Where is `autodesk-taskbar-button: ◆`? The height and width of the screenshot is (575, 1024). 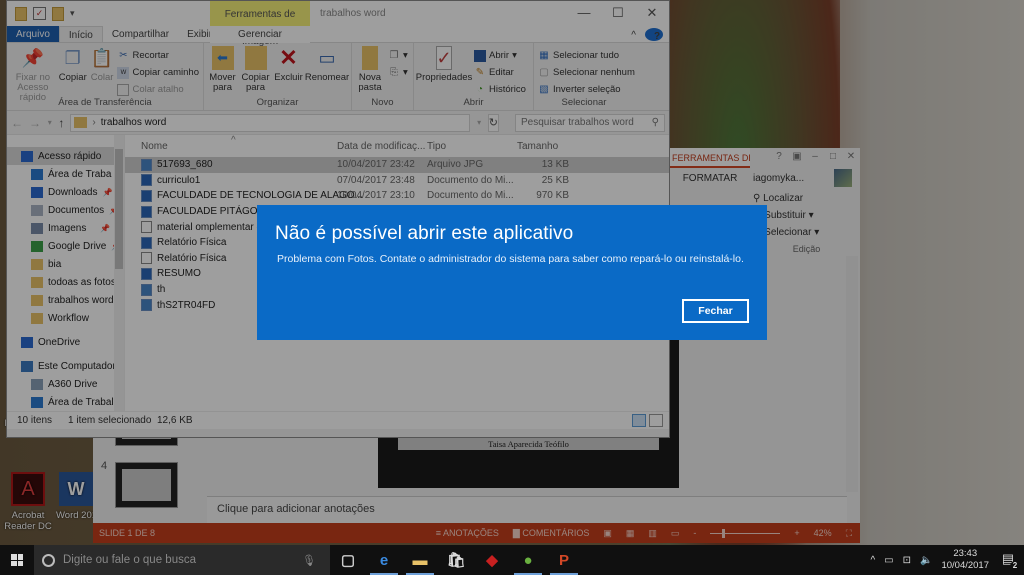 autodesk-taskbar-button: ◆ is located at coordinates (492, 560).